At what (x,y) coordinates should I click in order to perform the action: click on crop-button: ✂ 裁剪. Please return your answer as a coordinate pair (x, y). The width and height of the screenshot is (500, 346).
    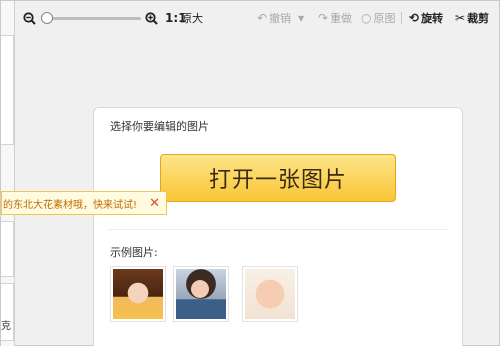
    Looking at the image, I should click on (472, 18).